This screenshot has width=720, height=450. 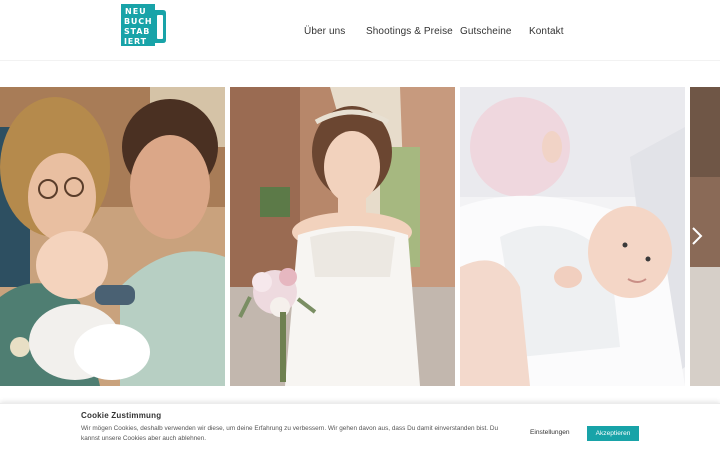 What do you see at coordinates (697, 236) in the screenshot?
I see `chevron-right-icon` at bounding box center [697, 236].